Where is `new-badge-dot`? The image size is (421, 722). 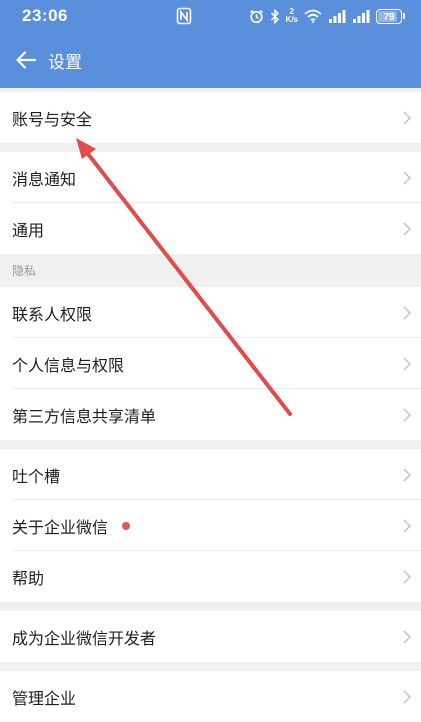
new-badge-dot is located at coordinates (126, 525).